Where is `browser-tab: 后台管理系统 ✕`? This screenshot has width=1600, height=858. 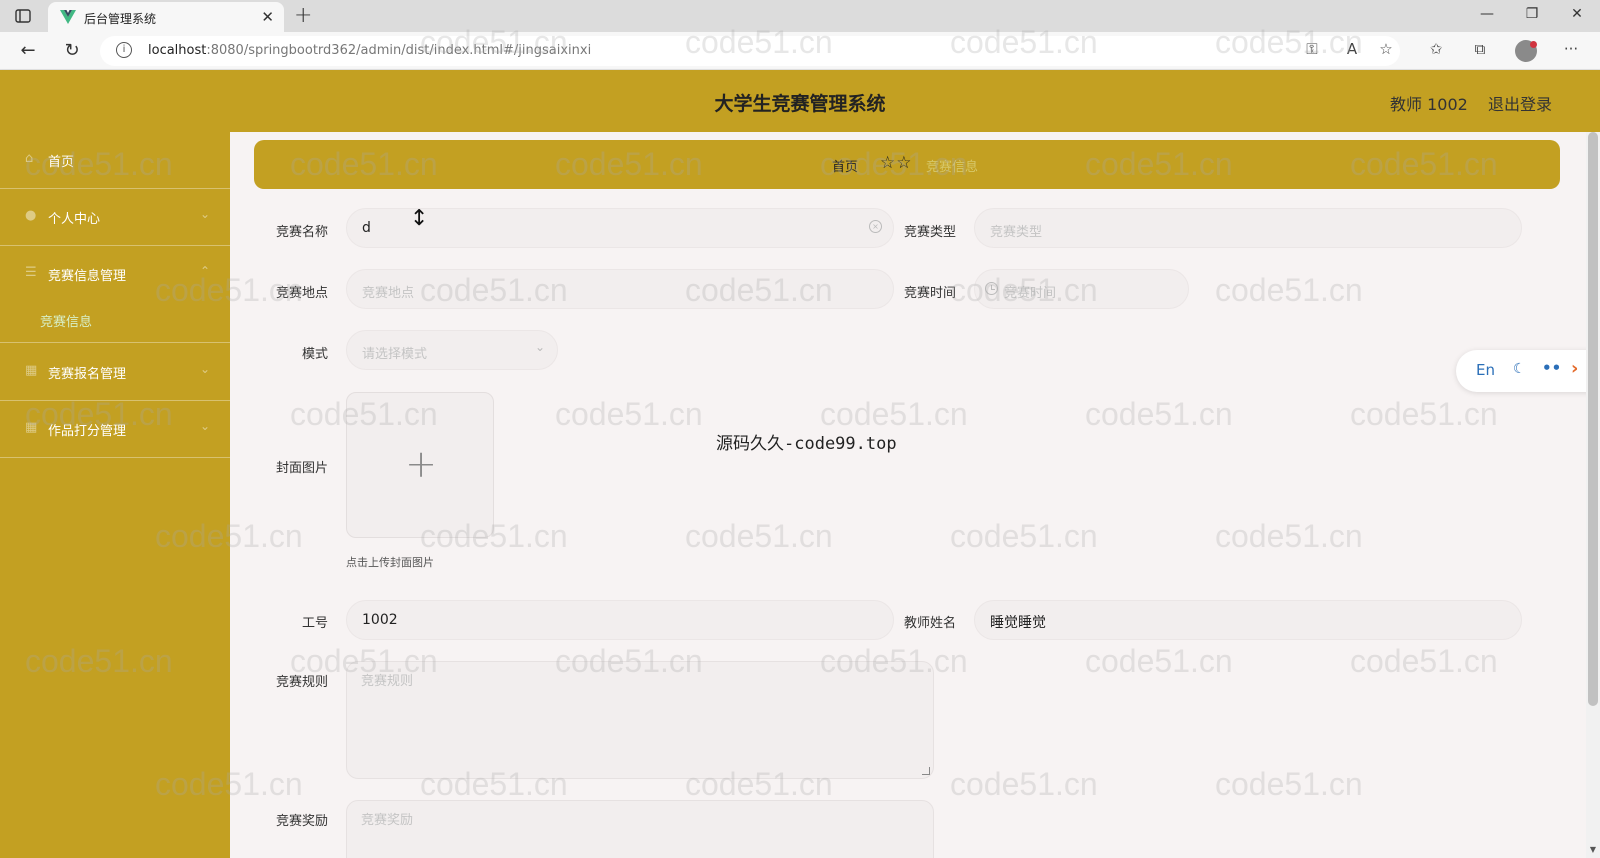 browser-tab: 后台管理系统 ✕ is located at coordinates (166, 17).